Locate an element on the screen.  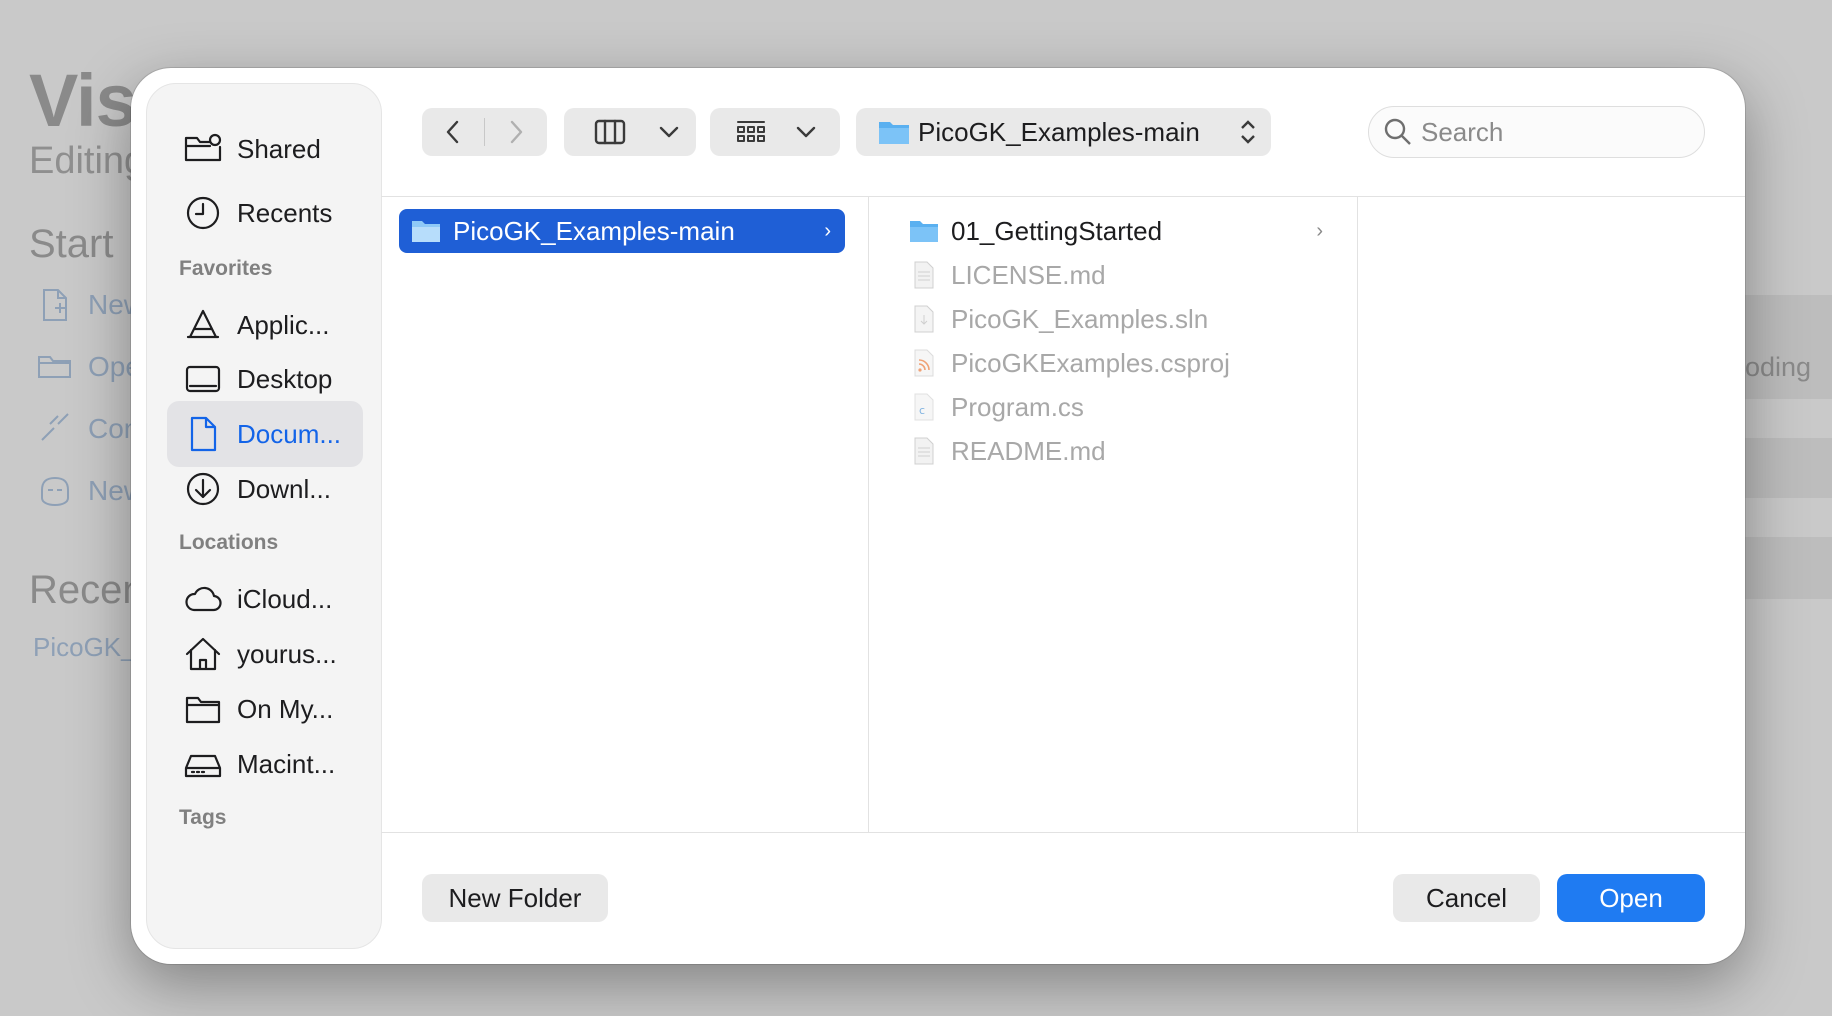
new-file-icon is located at coordinates (55, 305).